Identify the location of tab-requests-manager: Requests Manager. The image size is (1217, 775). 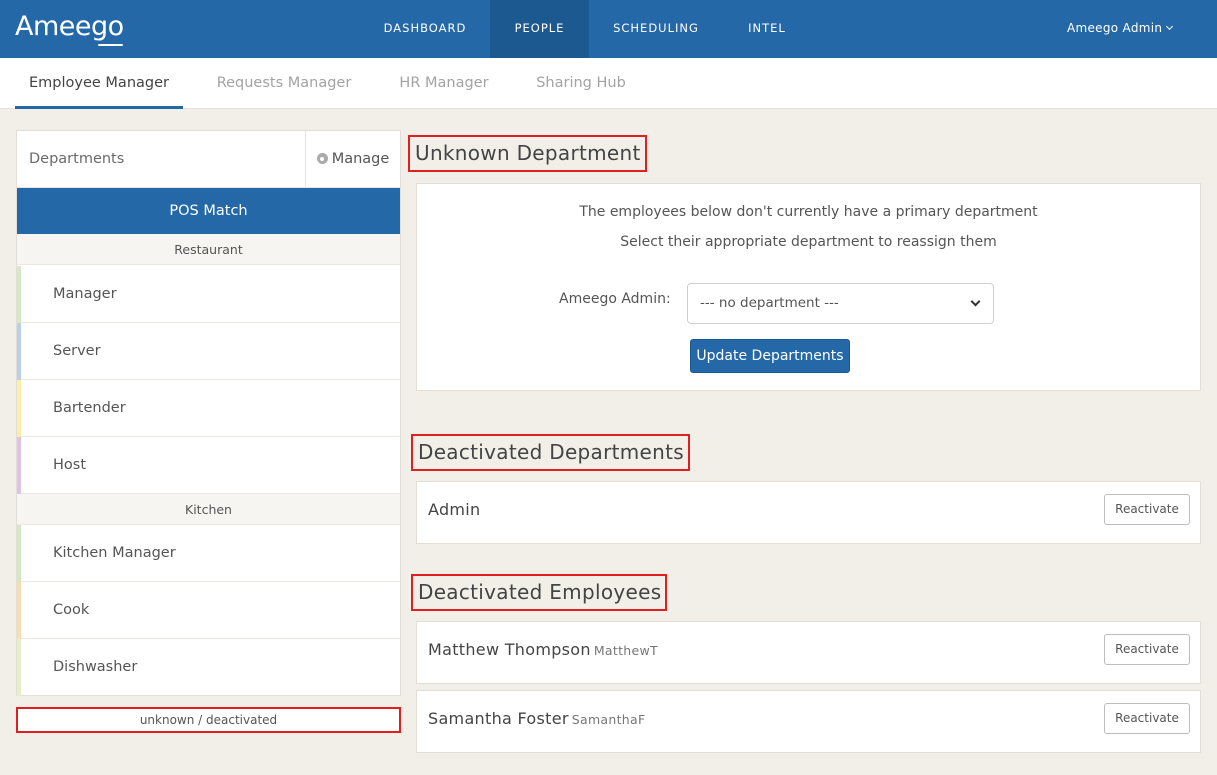
(284, 83).